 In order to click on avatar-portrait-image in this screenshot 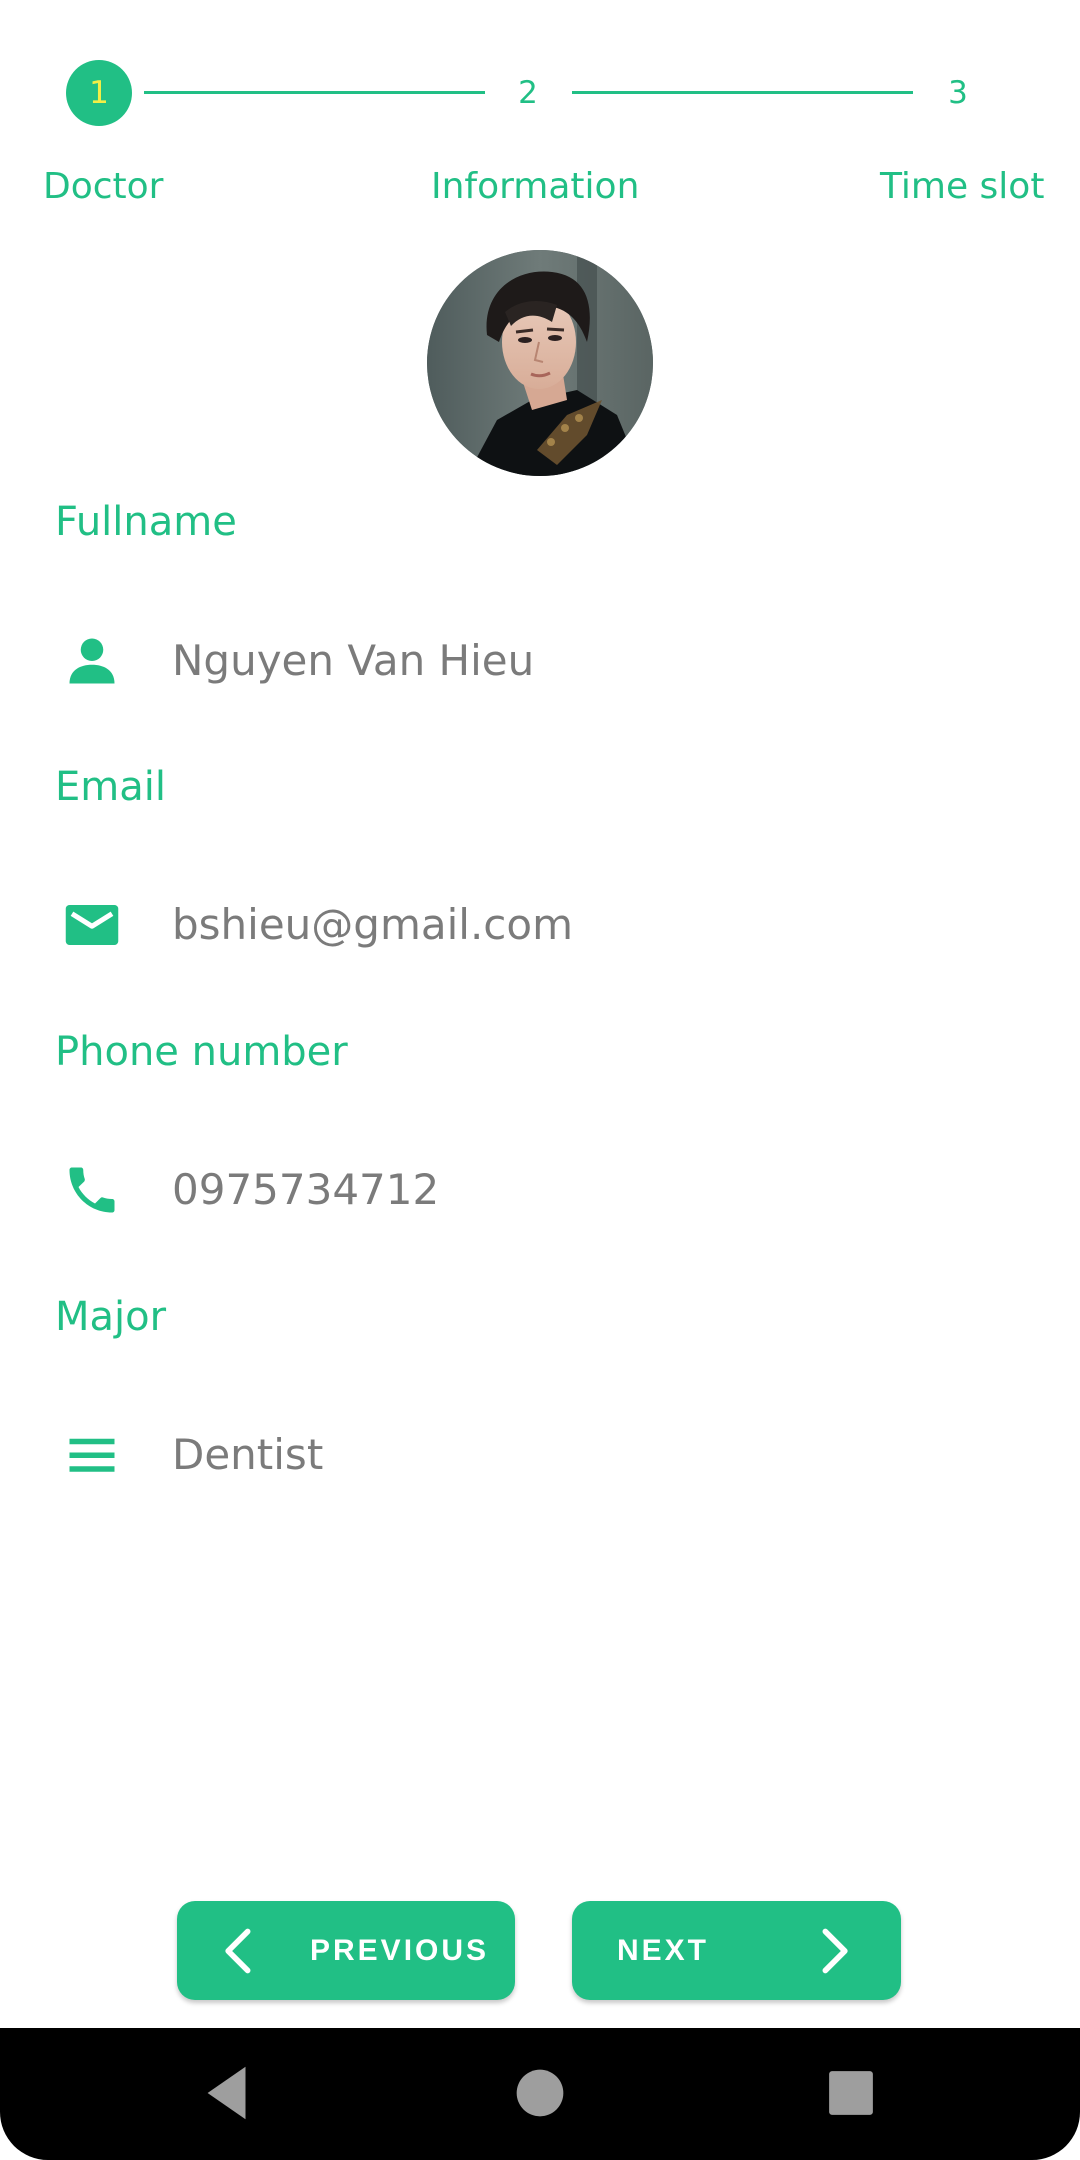, I will do `click(540, 363)`.